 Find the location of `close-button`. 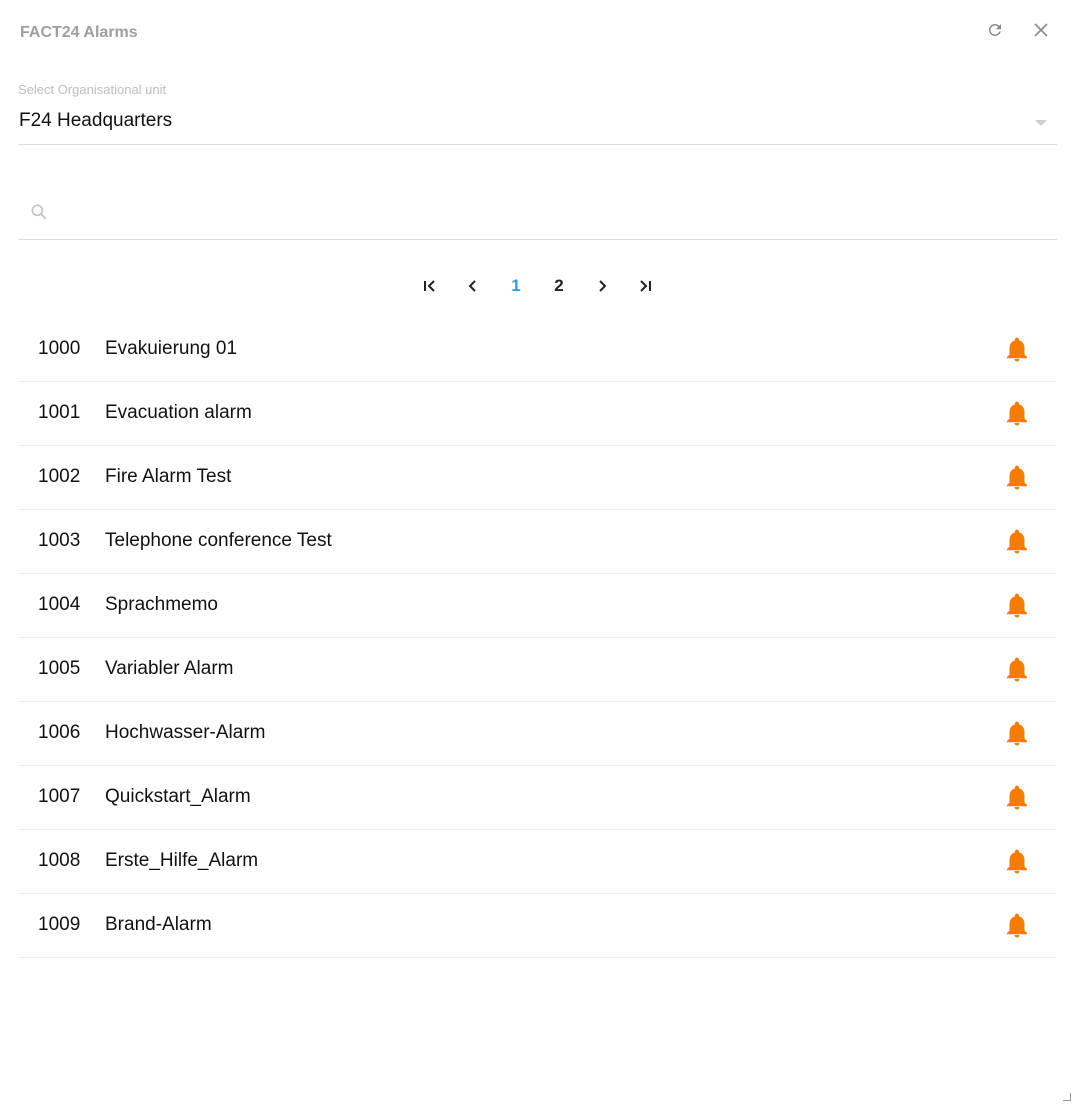

close-button is located at coordinates (1041, 30).